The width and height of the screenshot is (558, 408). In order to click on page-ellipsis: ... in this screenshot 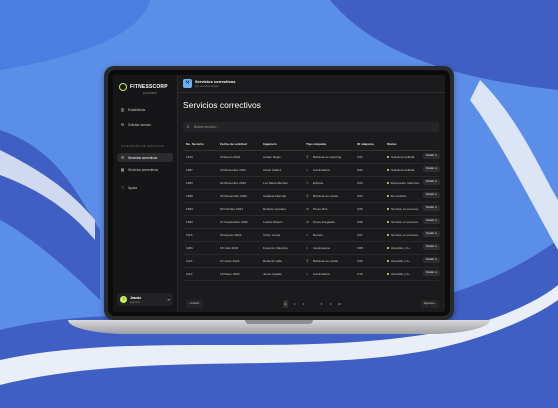, I will do `click(312, 304)`.